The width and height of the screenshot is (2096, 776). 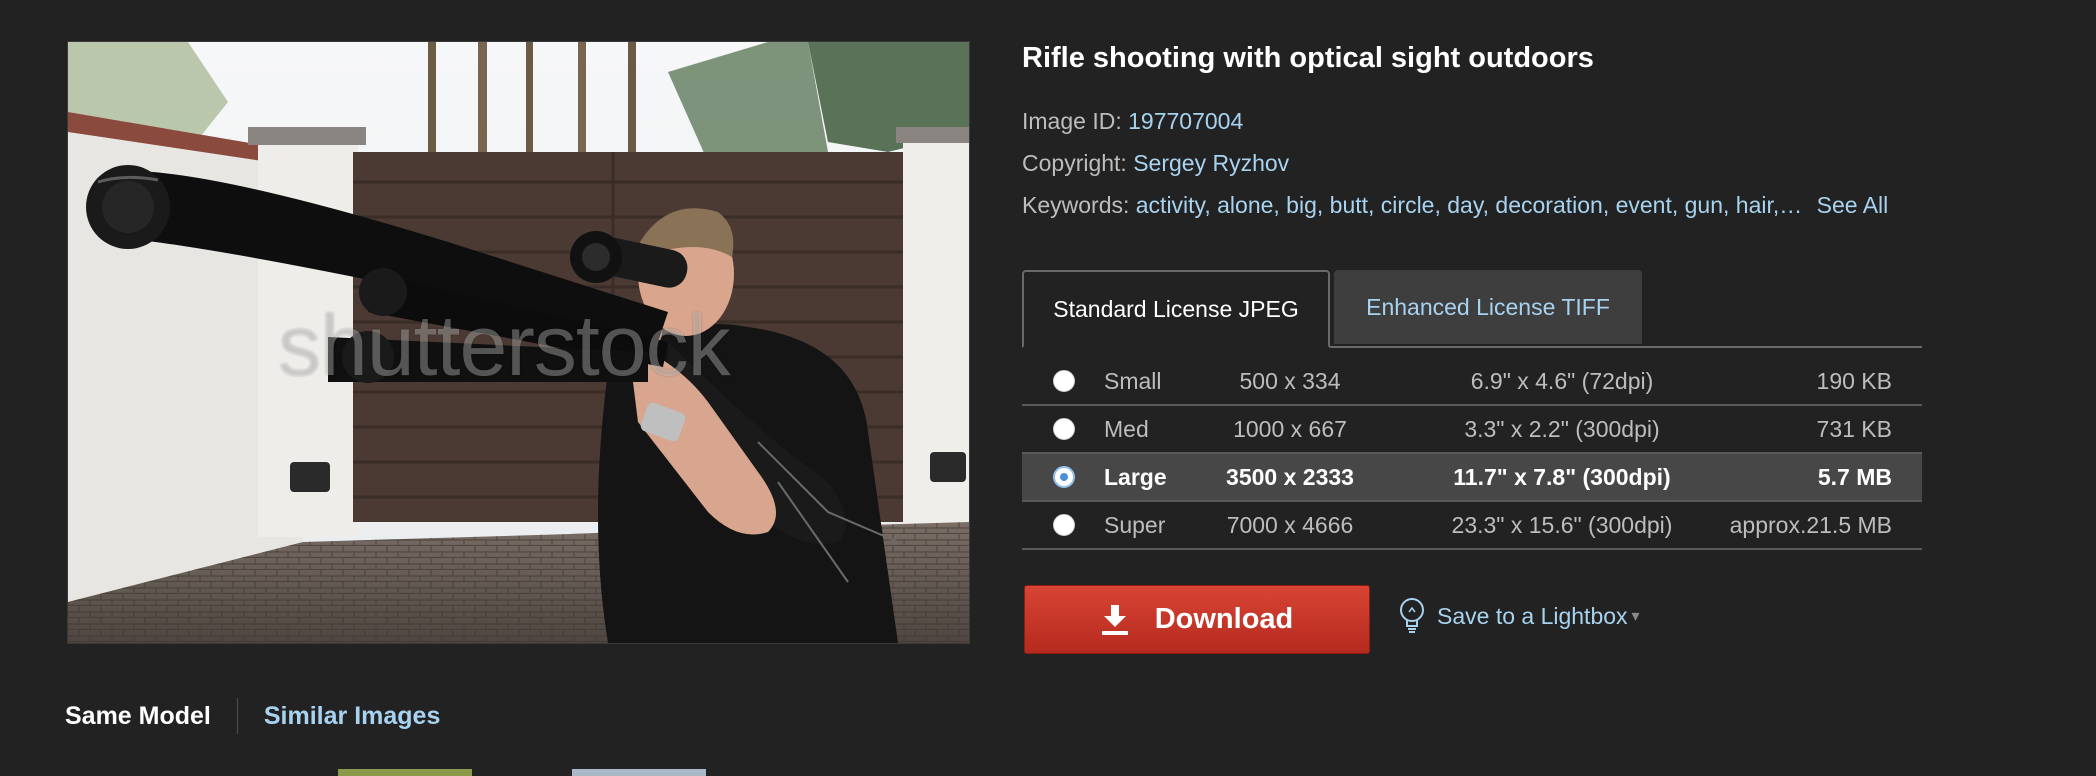 I want to click on size-name: Small, so click(x=1133, y=381).